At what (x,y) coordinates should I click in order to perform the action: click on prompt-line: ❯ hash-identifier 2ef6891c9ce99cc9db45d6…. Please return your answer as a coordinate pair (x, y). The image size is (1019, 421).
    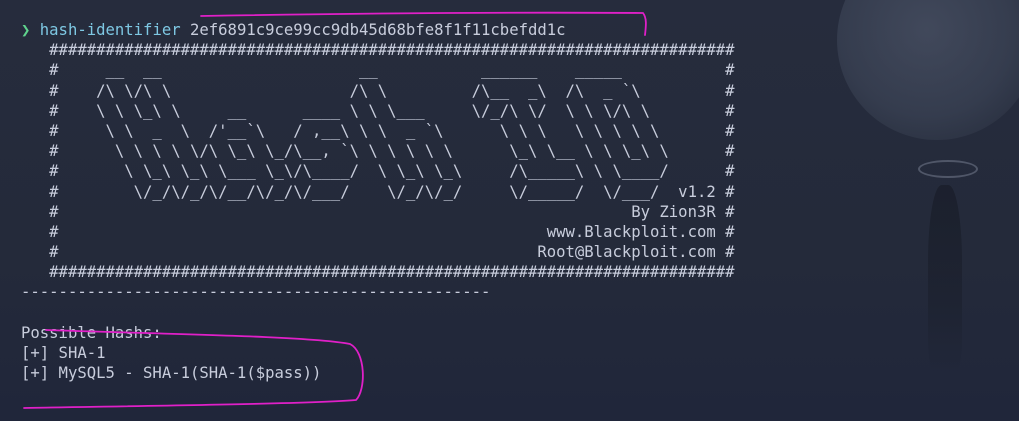
    Looking at the image, I should click on (378, 30).